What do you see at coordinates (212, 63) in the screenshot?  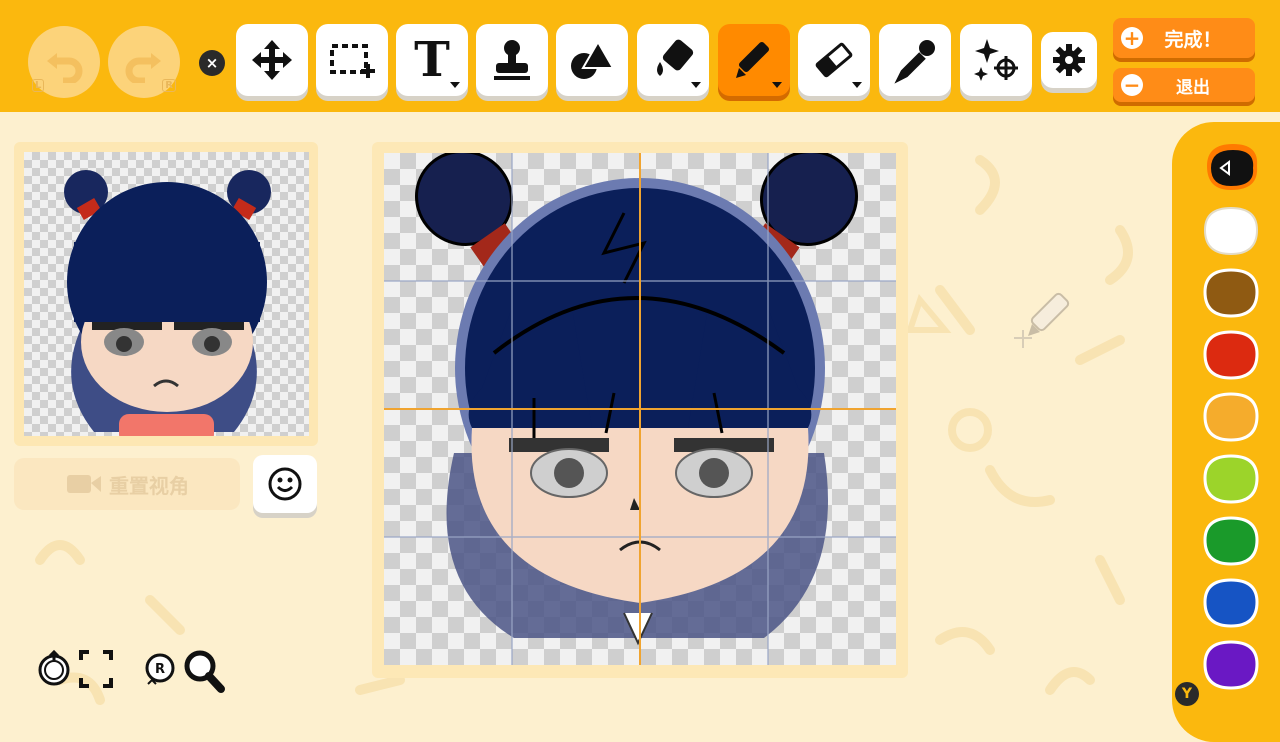 I see `close-hint-button: ×` at bounding box center [212, 63].